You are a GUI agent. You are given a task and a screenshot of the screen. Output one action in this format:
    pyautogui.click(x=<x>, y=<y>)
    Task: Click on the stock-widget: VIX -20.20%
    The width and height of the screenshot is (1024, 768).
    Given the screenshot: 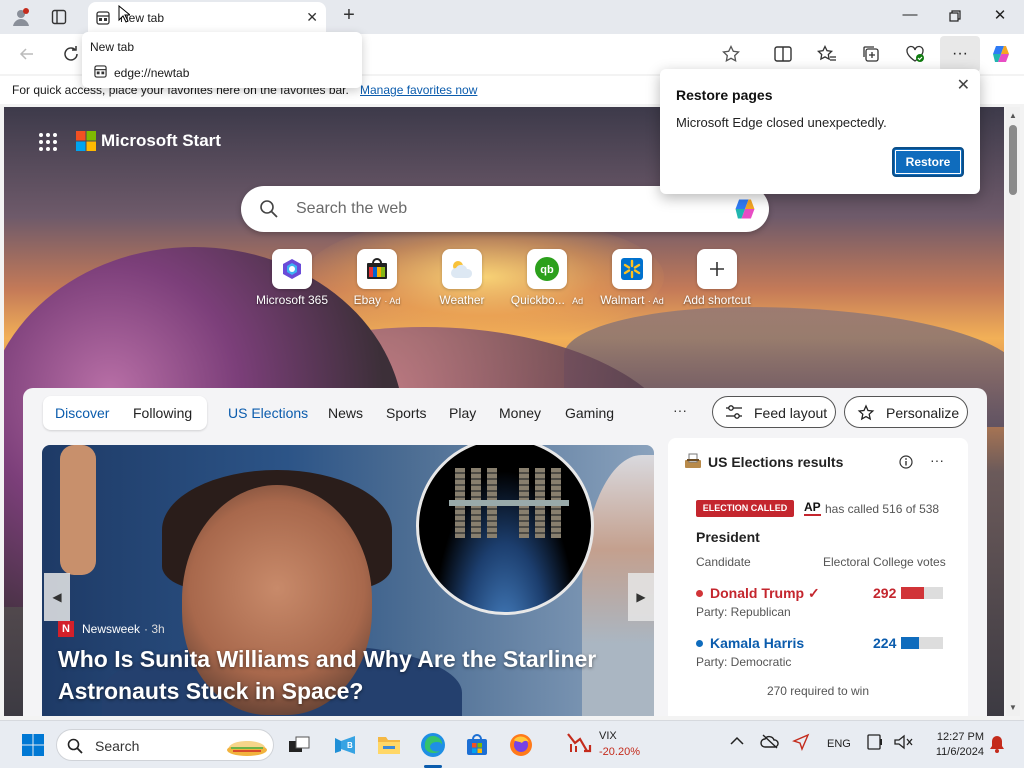 What is the action you would take?
    pyautogui.click(x=603, y=744)
    